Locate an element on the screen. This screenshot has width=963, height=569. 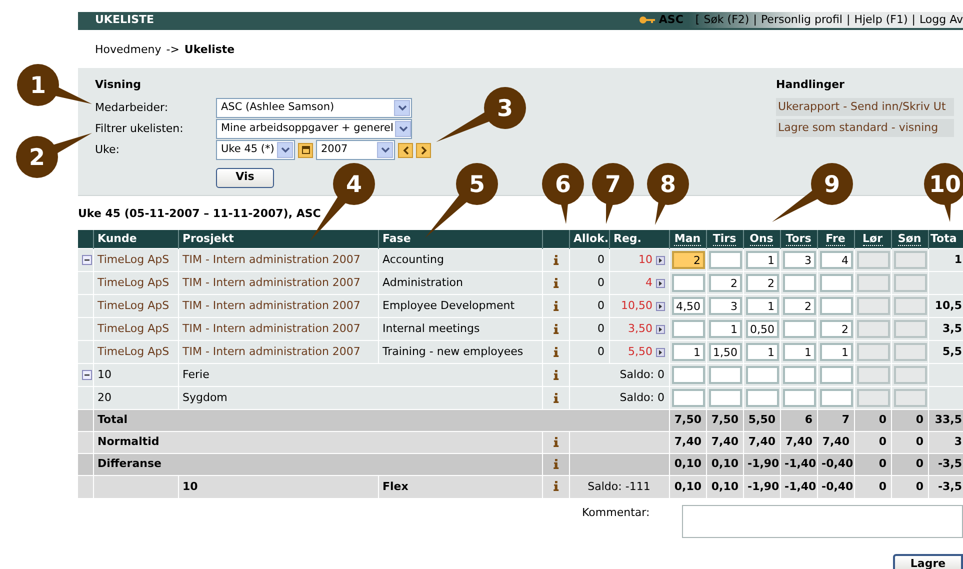
table-cell: Saldo: -111 is located at coordinates (619, 487).